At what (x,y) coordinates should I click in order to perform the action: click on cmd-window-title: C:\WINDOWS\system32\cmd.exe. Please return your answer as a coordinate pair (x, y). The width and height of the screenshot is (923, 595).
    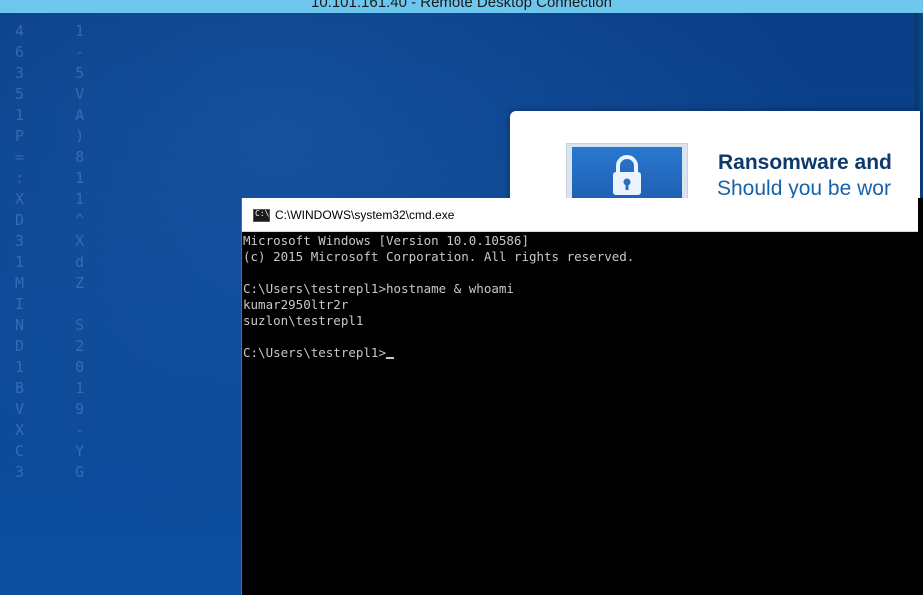
    Looking at the image, I should click on (365, 215).